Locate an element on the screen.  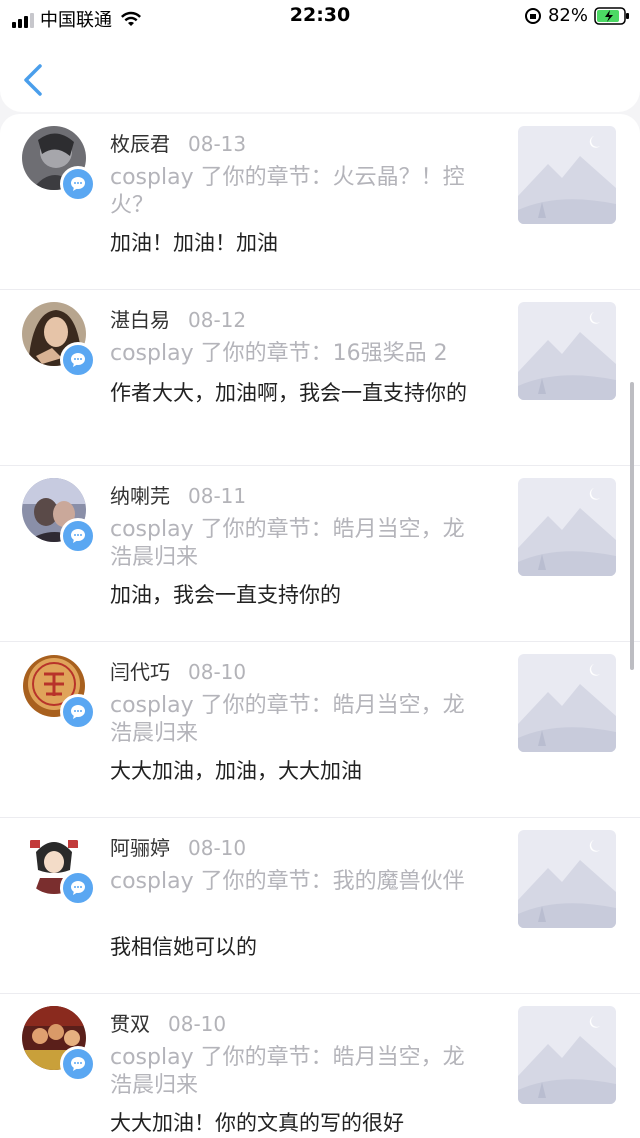
user-name: 湛白易 is located at coordinates (140, 320).